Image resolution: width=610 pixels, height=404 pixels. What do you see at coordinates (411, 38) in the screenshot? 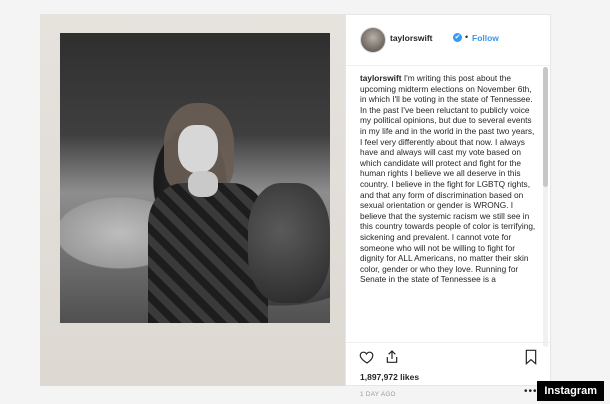
I see `header-username: taylorswift` at bounding box center [411, 38].